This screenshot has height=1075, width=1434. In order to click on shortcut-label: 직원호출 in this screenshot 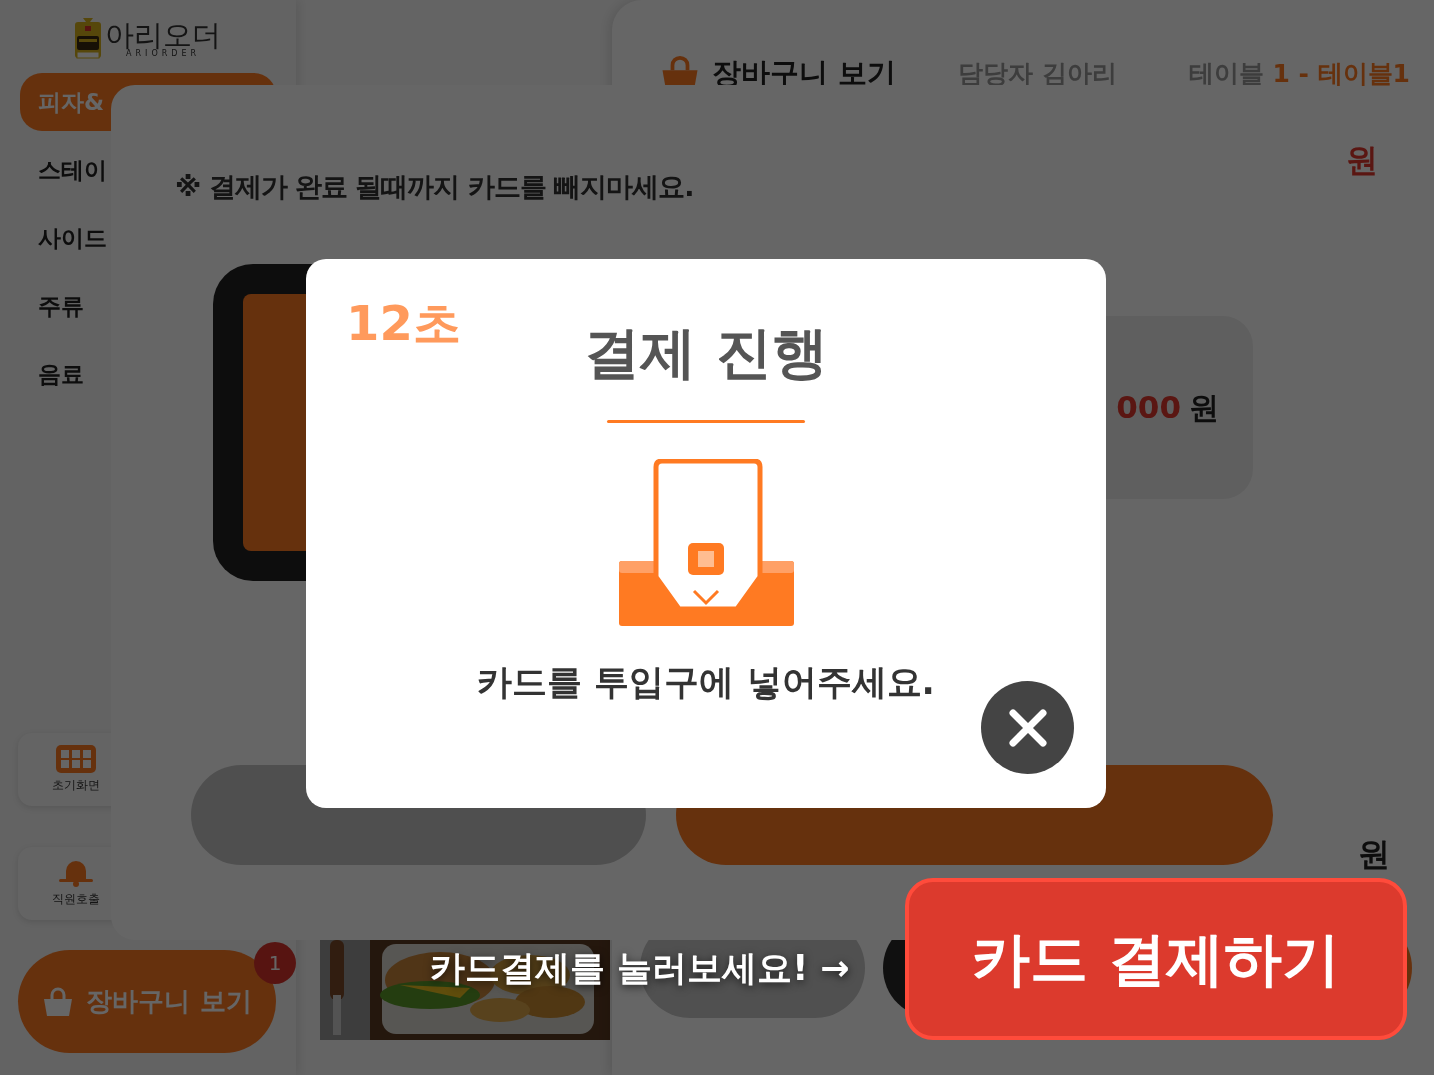, I will do `click(76, 899)`.